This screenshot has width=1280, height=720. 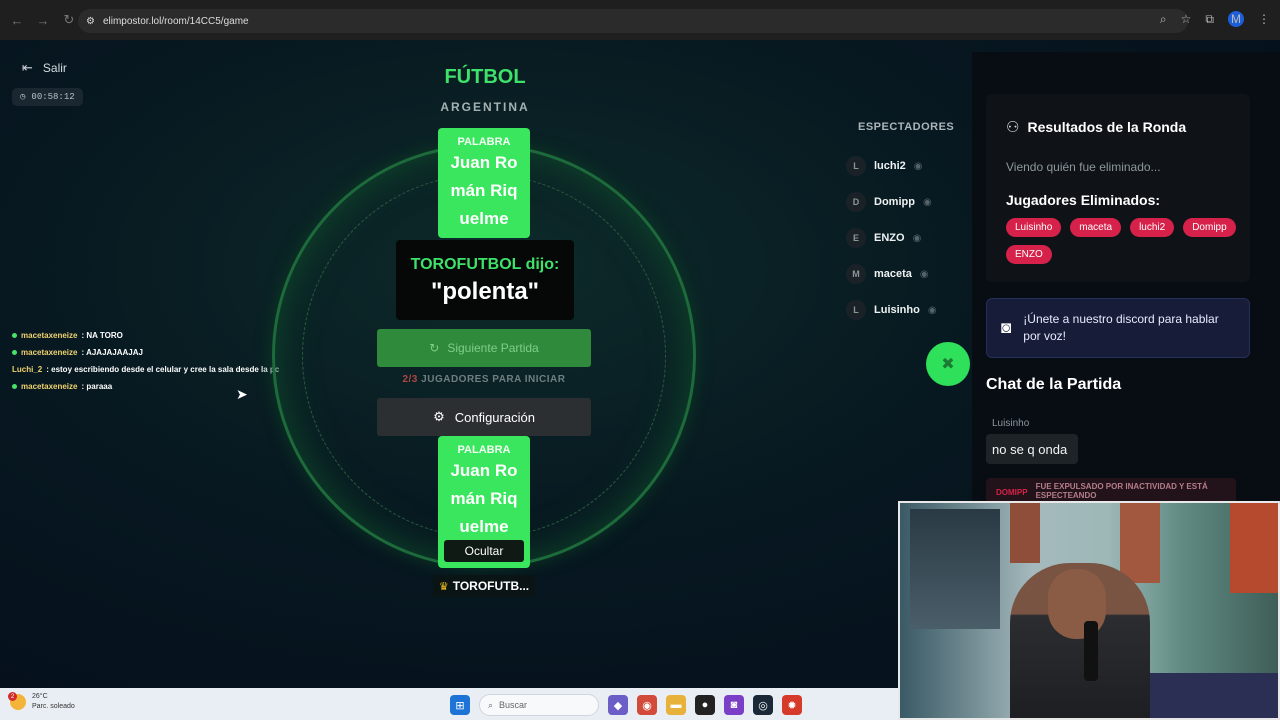 I want to click on chat-title: Chat de la Partida, so click(x=1054, y=384).